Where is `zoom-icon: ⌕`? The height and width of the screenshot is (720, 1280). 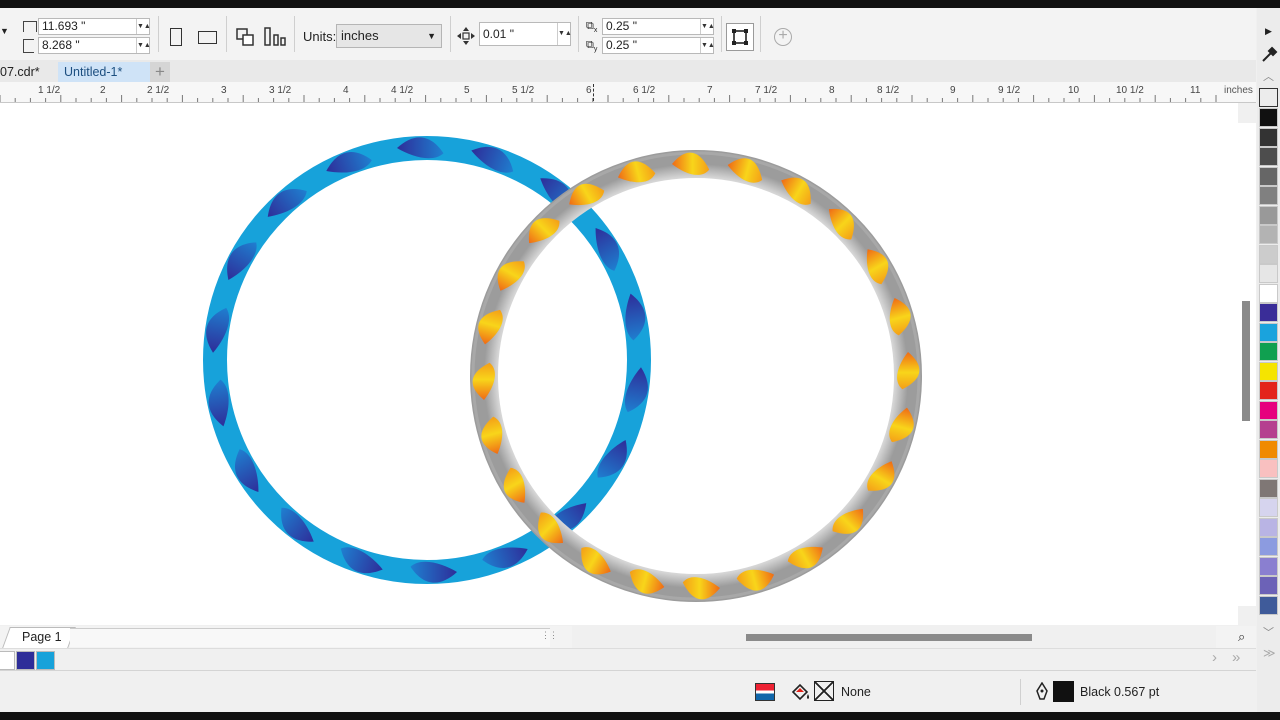
zoom-icon: ⌕ is located at coordinates (1241, 637).